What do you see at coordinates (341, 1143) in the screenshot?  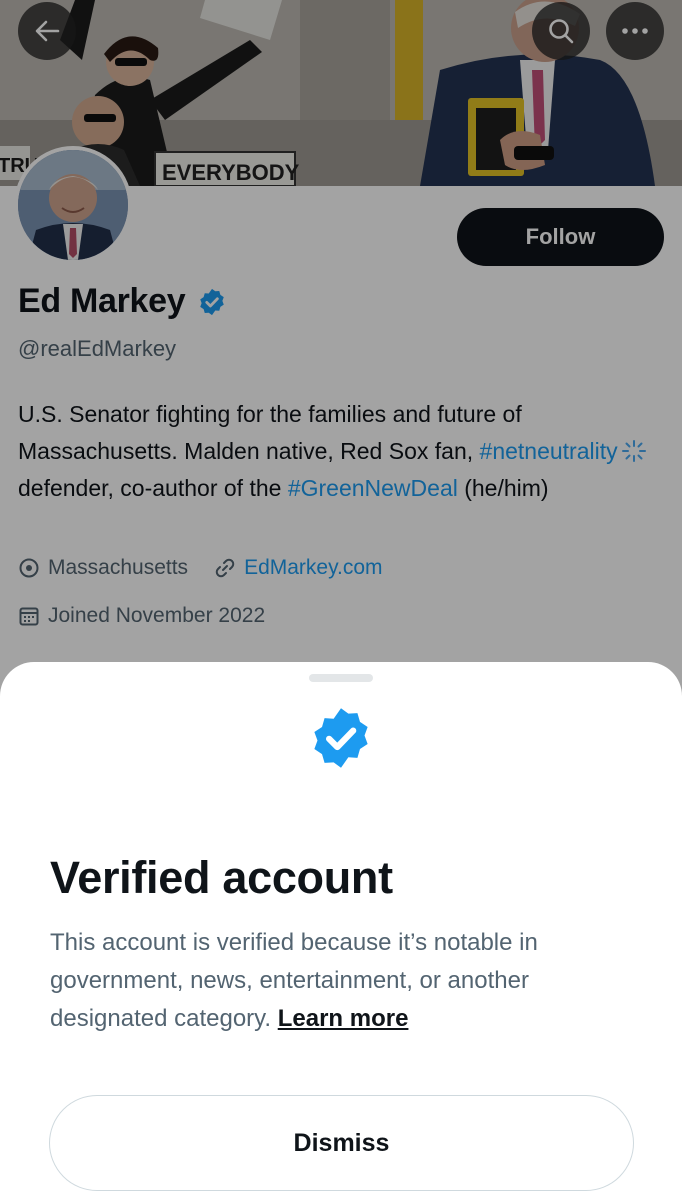 I see `dismiss-button: Dismiss` at bounding box center [341, 1143].